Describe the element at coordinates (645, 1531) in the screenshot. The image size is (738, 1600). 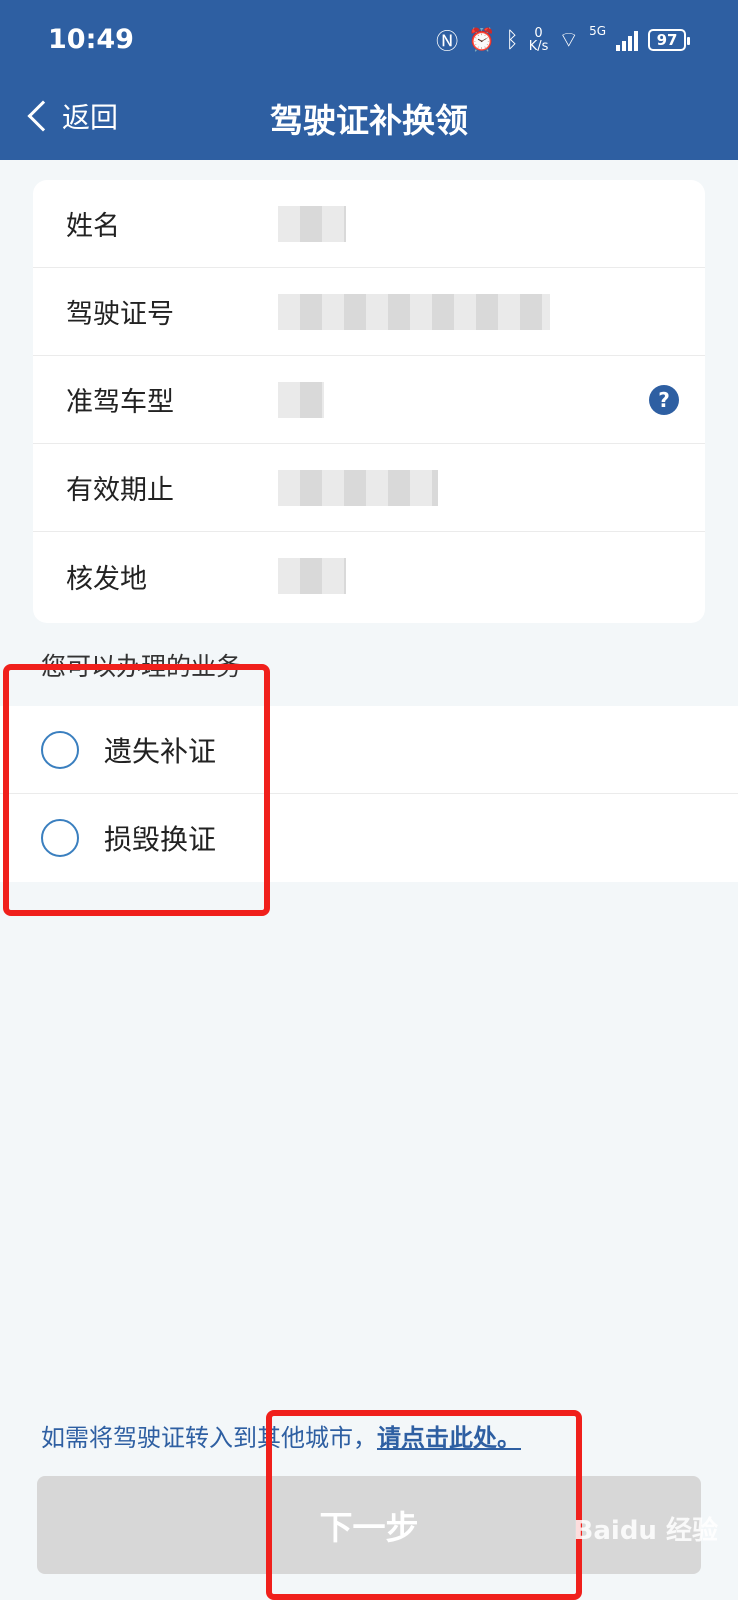
I see `baidu-watermark: Baidu 经验` at that location.